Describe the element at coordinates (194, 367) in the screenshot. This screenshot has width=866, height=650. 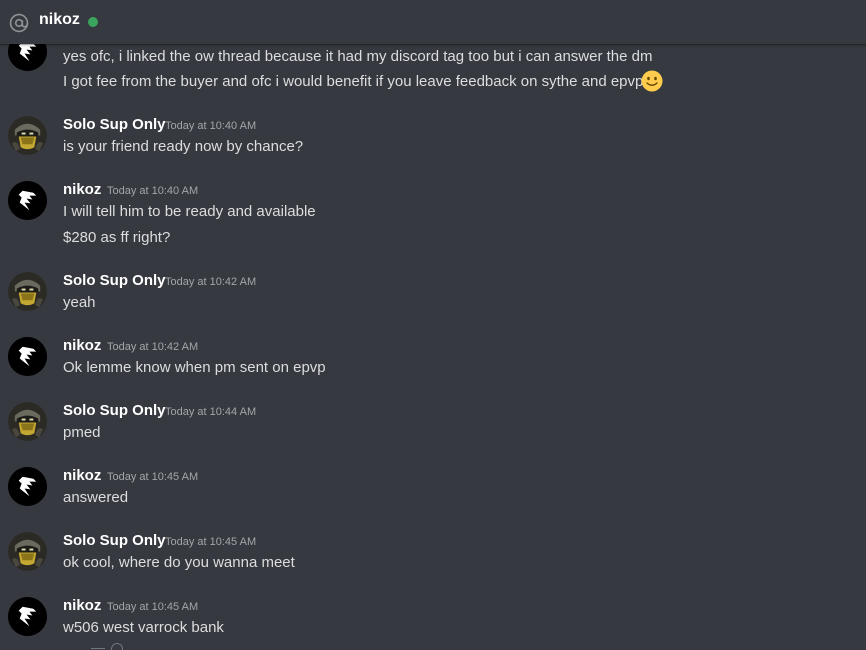
I see `message-text: Ok lemme know when pm sent on epvp` at that location.